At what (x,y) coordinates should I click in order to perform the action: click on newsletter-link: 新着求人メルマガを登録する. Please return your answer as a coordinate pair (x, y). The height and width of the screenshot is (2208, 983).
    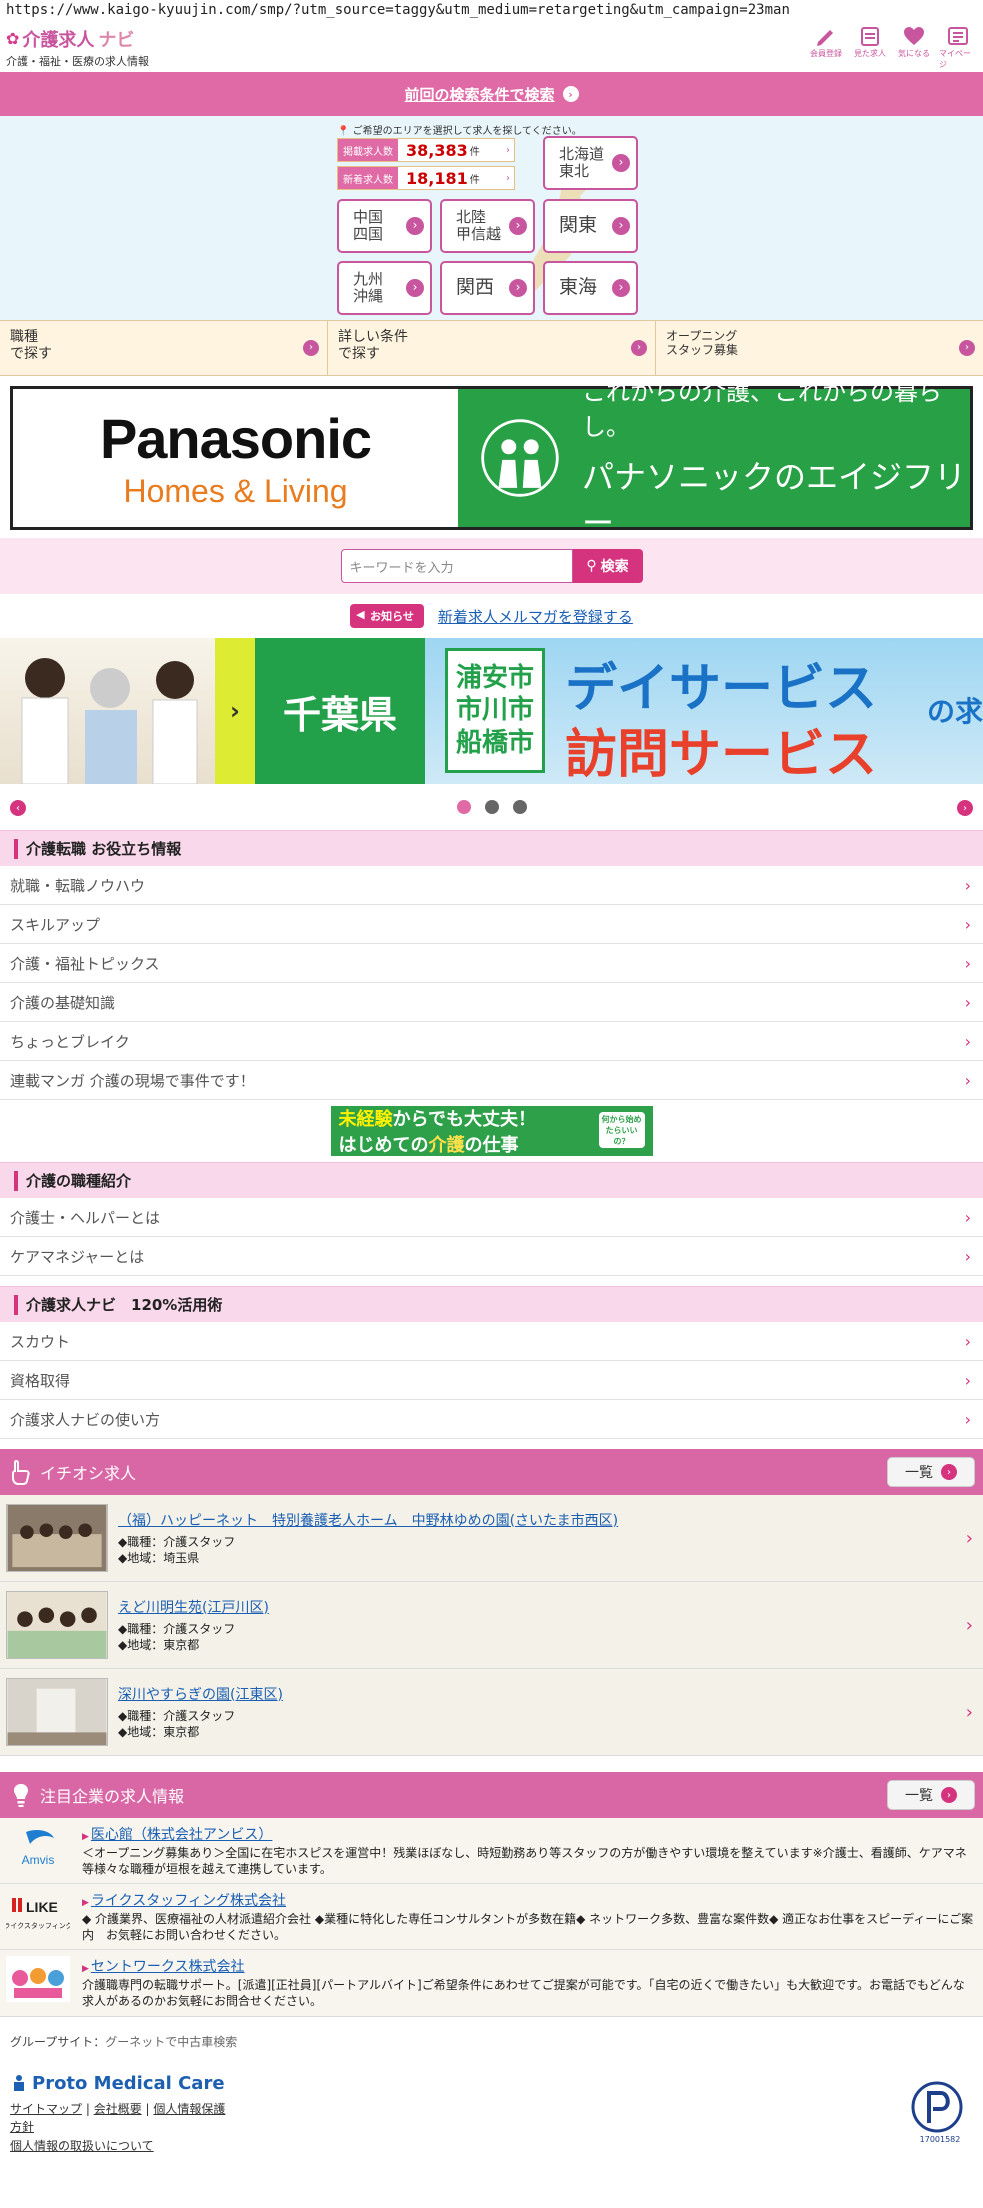
    Looking at the image, I should click on (535, 616).